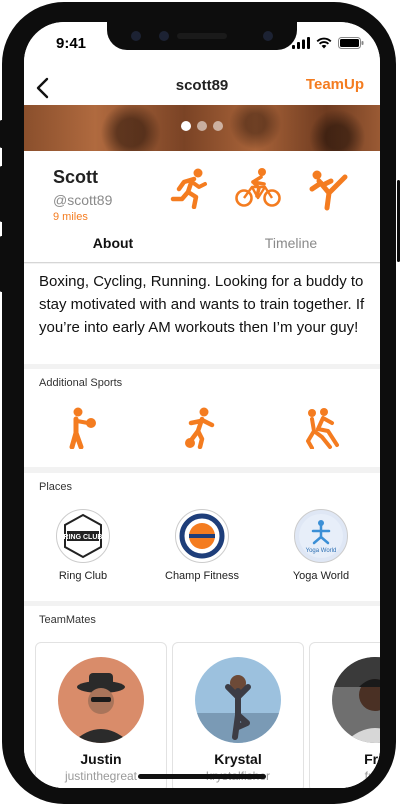  I want to click on notch, so click(202, 36).